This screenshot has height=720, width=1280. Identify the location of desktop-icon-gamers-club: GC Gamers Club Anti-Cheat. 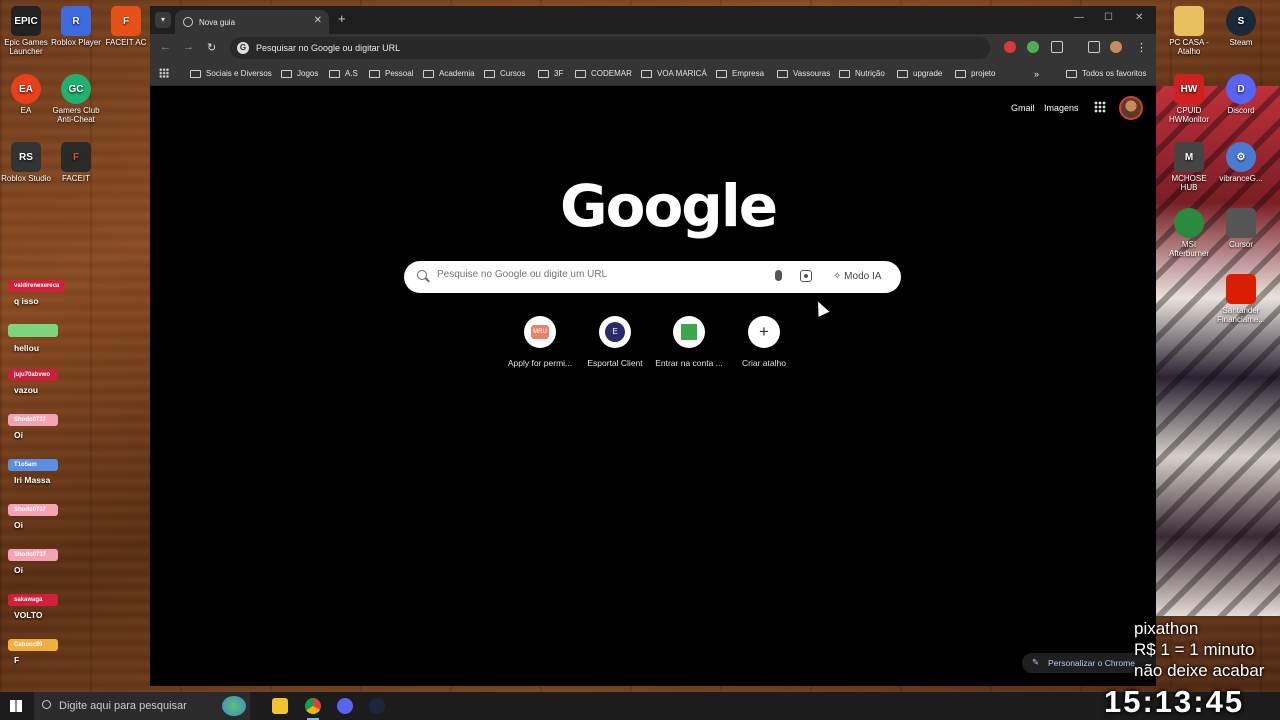
(76, 99).